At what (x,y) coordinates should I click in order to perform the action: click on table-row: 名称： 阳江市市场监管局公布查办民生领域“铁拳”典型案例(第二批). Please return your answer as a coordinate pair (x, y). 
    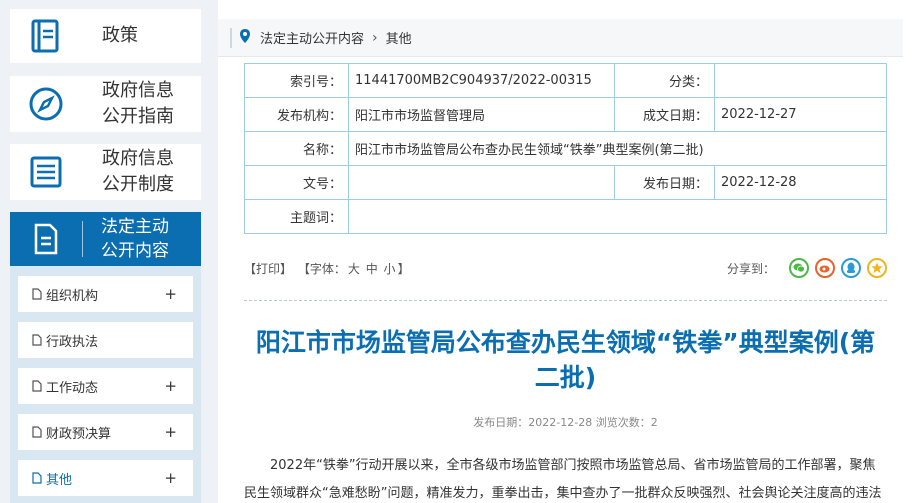
    Looking at the image, I should click on (565, 148).